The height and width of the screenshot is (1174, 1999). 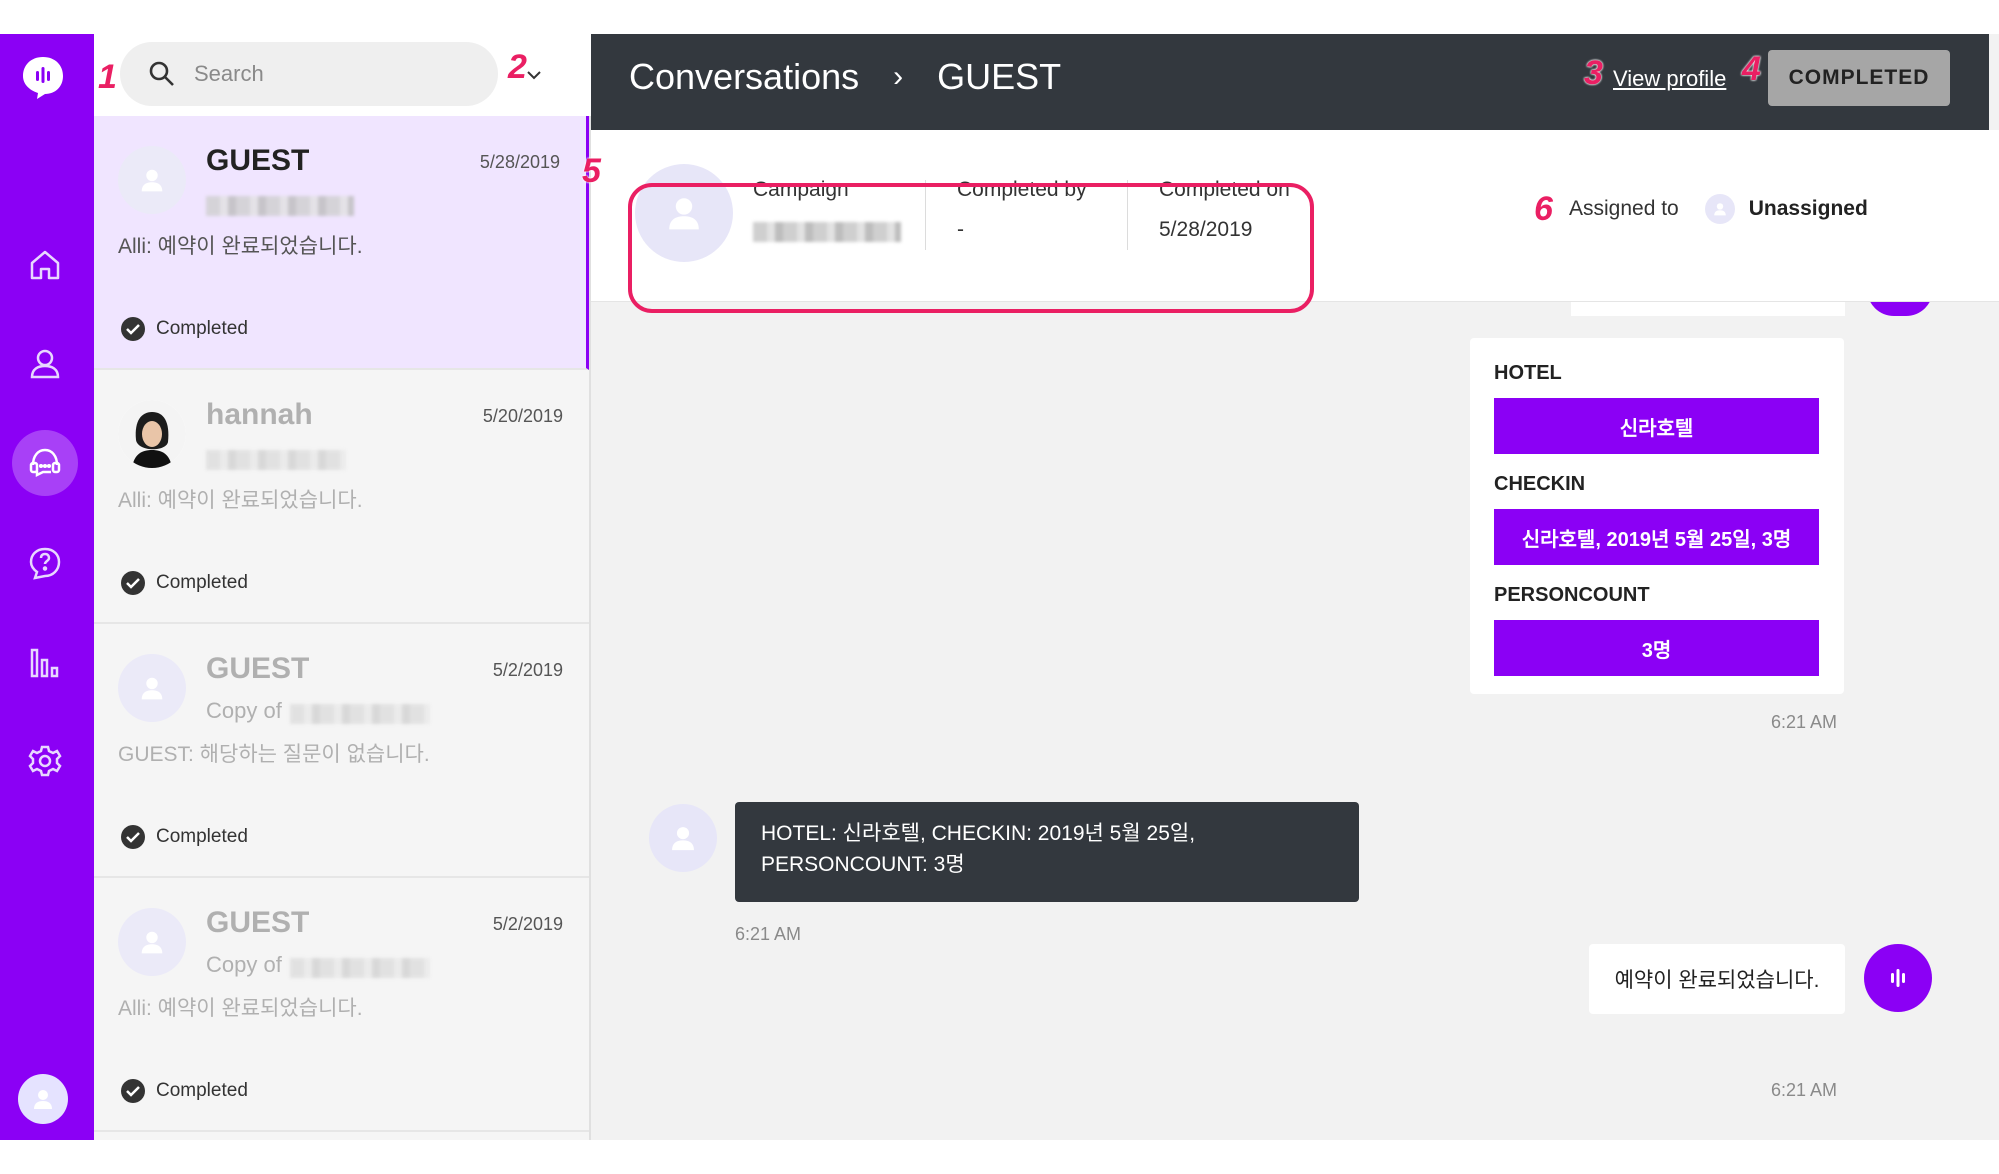 I want to click on annotation-marker: 2, so click(x=517, y=67).